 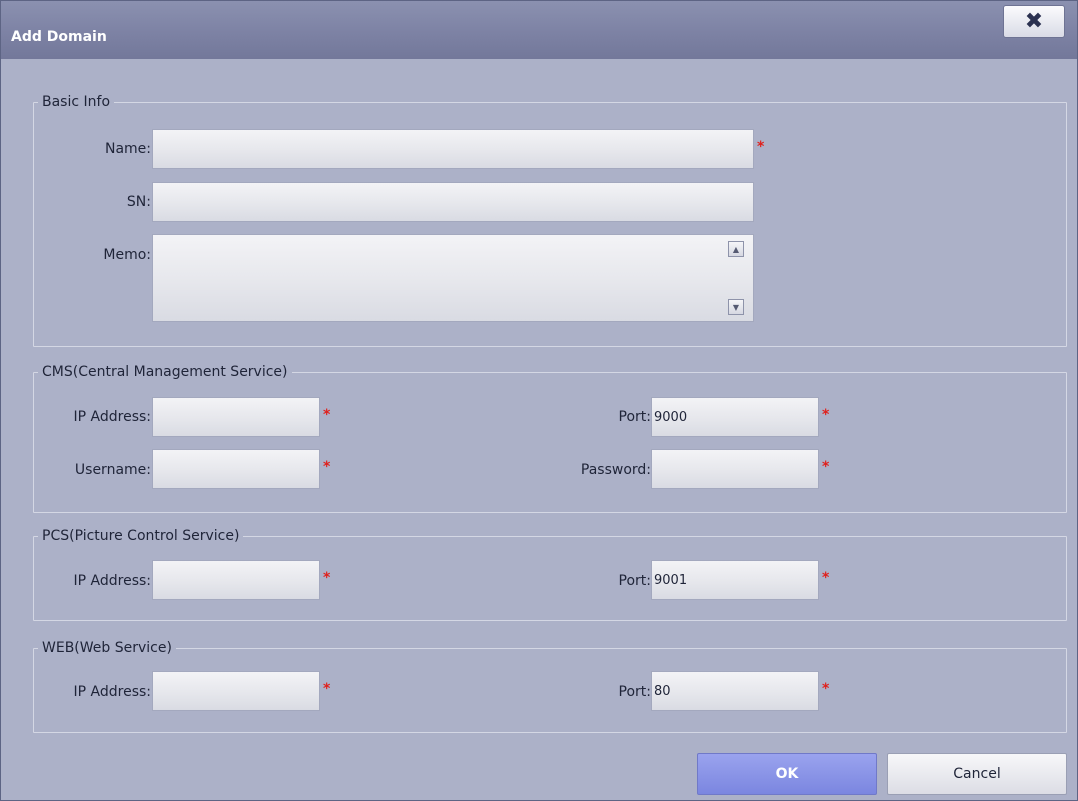 I want to click on sn-field, so click(x=453, y=202).